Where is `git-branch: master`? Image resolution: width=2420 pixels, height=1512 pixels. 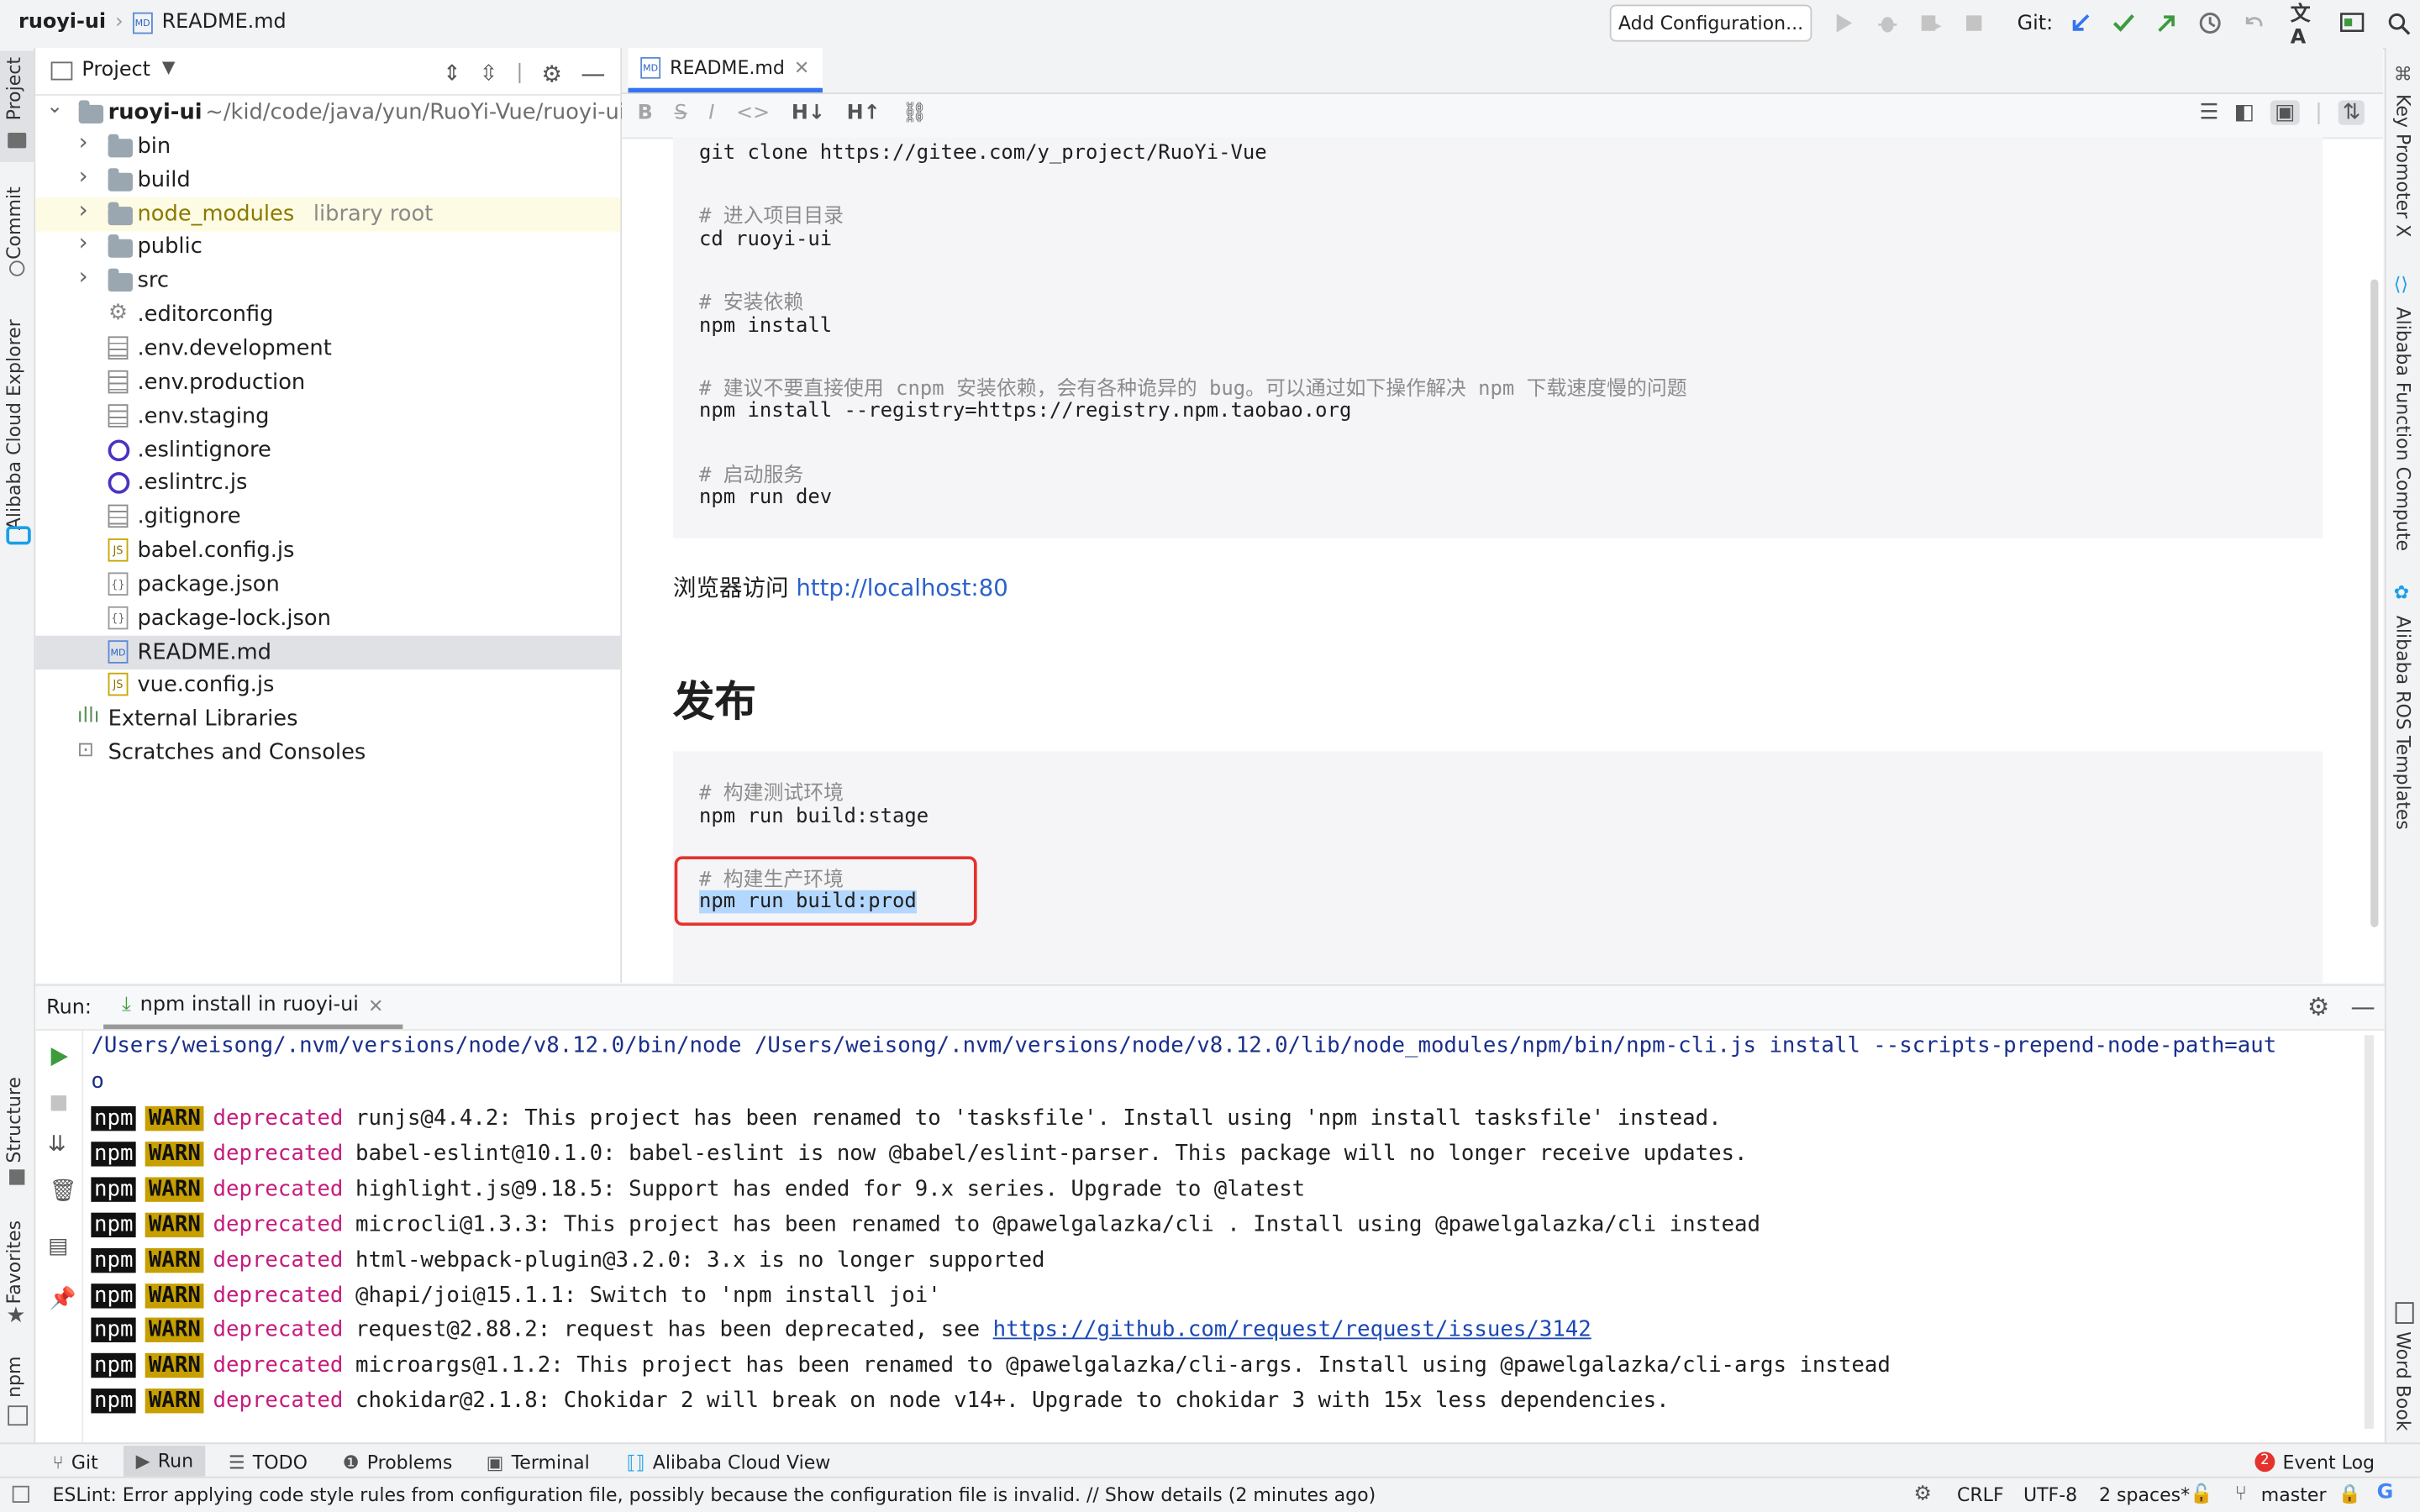 git-branch: master is located at coordinates (2294, 1495).